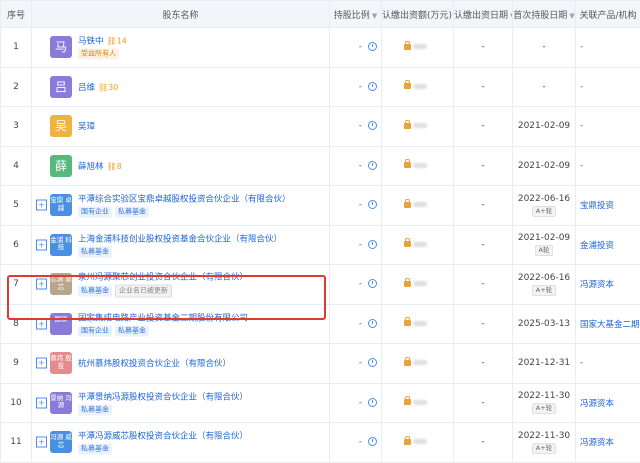 The image size is (640, 463). Describe the element at coordinates (180, 239) in the screenshot. I see `shareholder-name-link: 上海金浦科技创业股权投资基金合伙企业（有限合伙）` at that location.